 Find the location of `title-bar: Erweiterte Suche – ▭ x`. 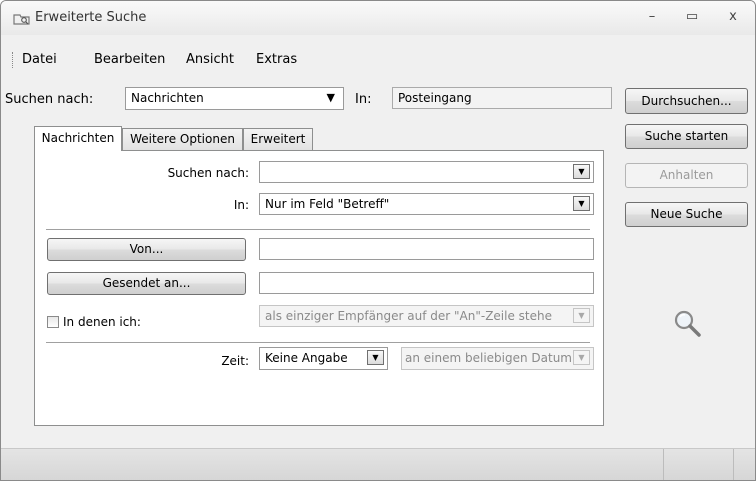

title-bar: Erweiterte Suche – ▭ x is located at coordinates (378, 18).